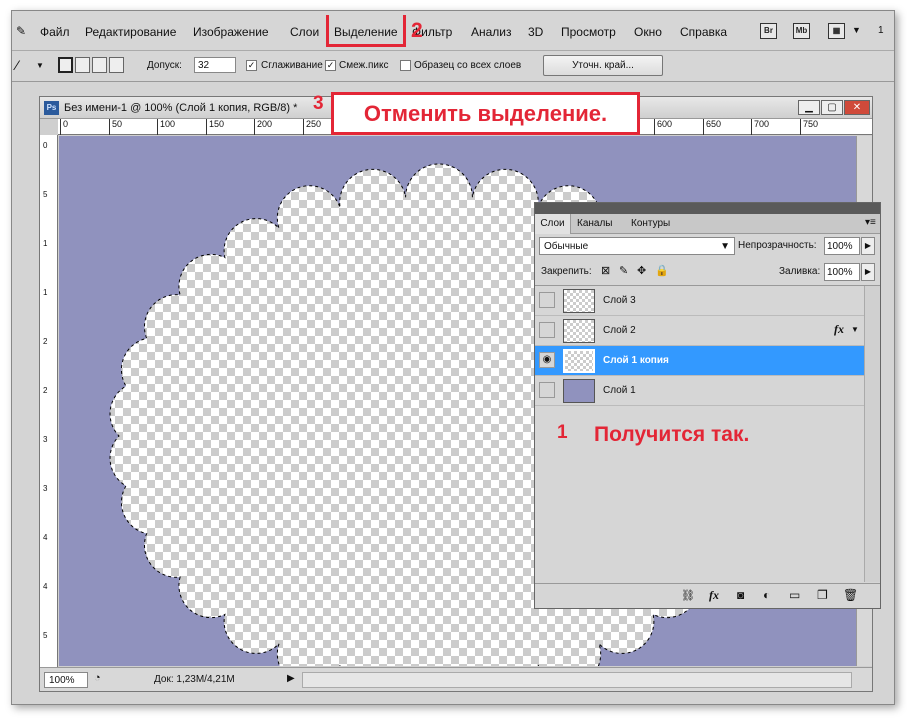 The height and width of the screenshot is (719, 907). I want to click on ruler-top-label: 150, so click(215, 127).